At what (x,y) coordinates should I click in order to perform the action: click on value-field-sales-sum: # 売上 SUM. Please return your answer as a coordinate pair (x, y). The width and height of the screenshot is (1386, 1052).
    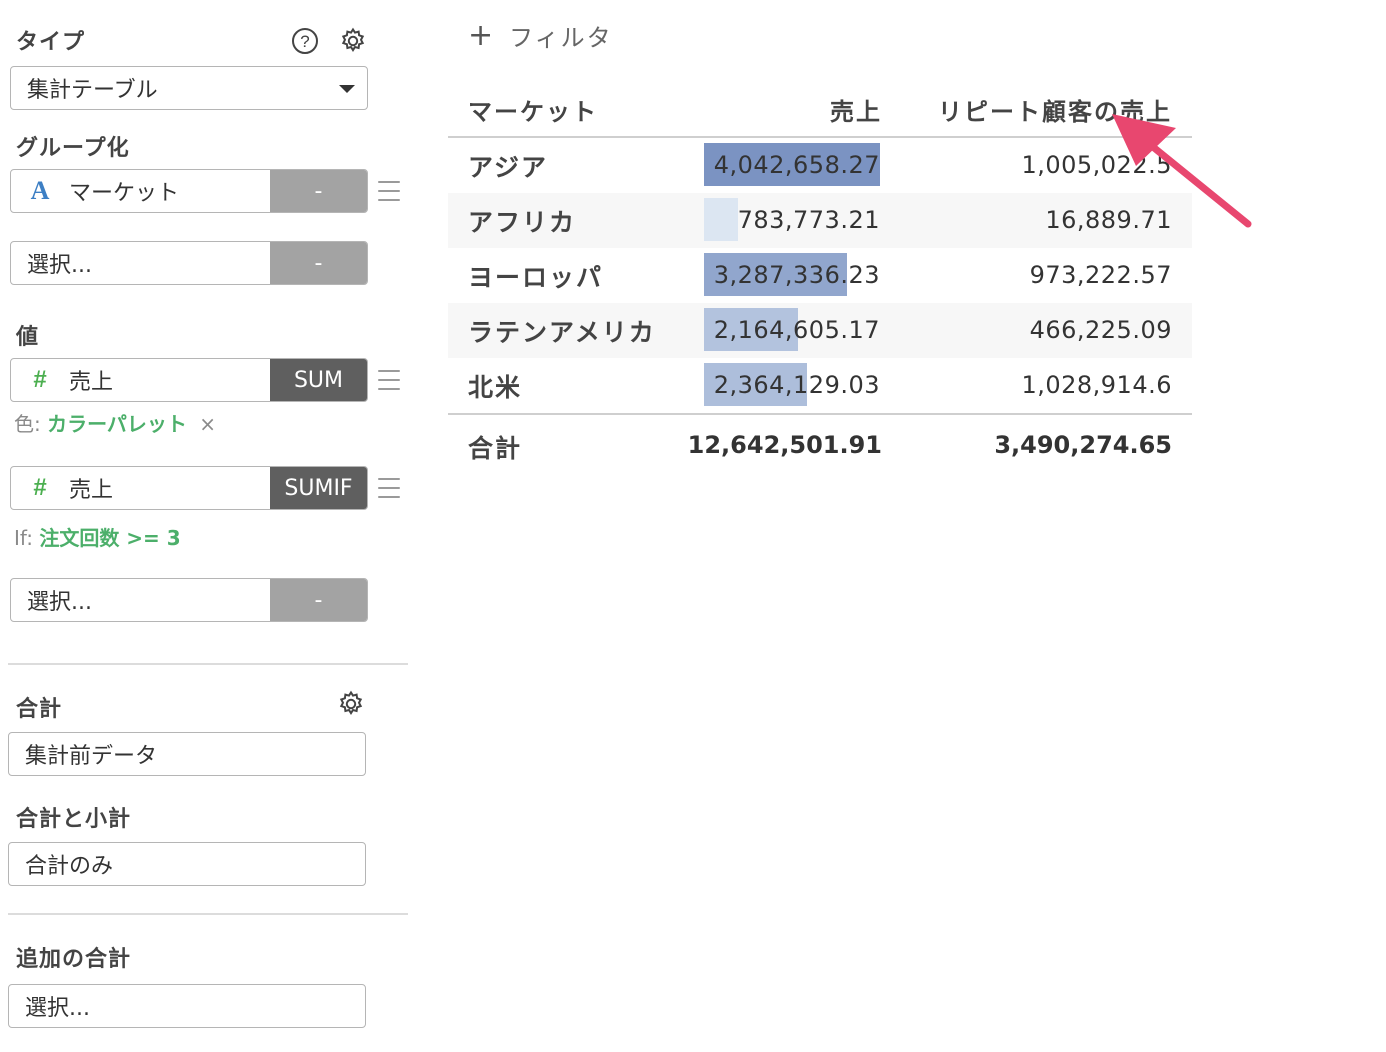
    Looking at the image, I should click on (189, 380).